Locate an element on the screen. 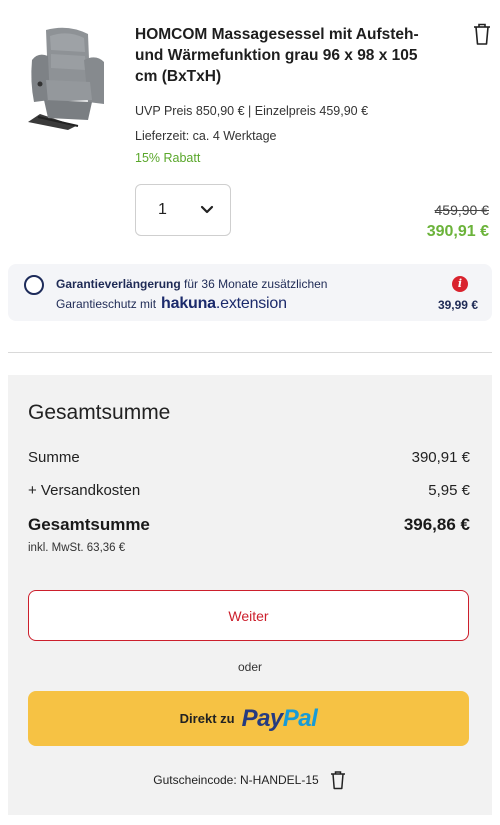 The width and height of the screenshot is (500, 825). warranty-radio is located at coordinates (34, 285).